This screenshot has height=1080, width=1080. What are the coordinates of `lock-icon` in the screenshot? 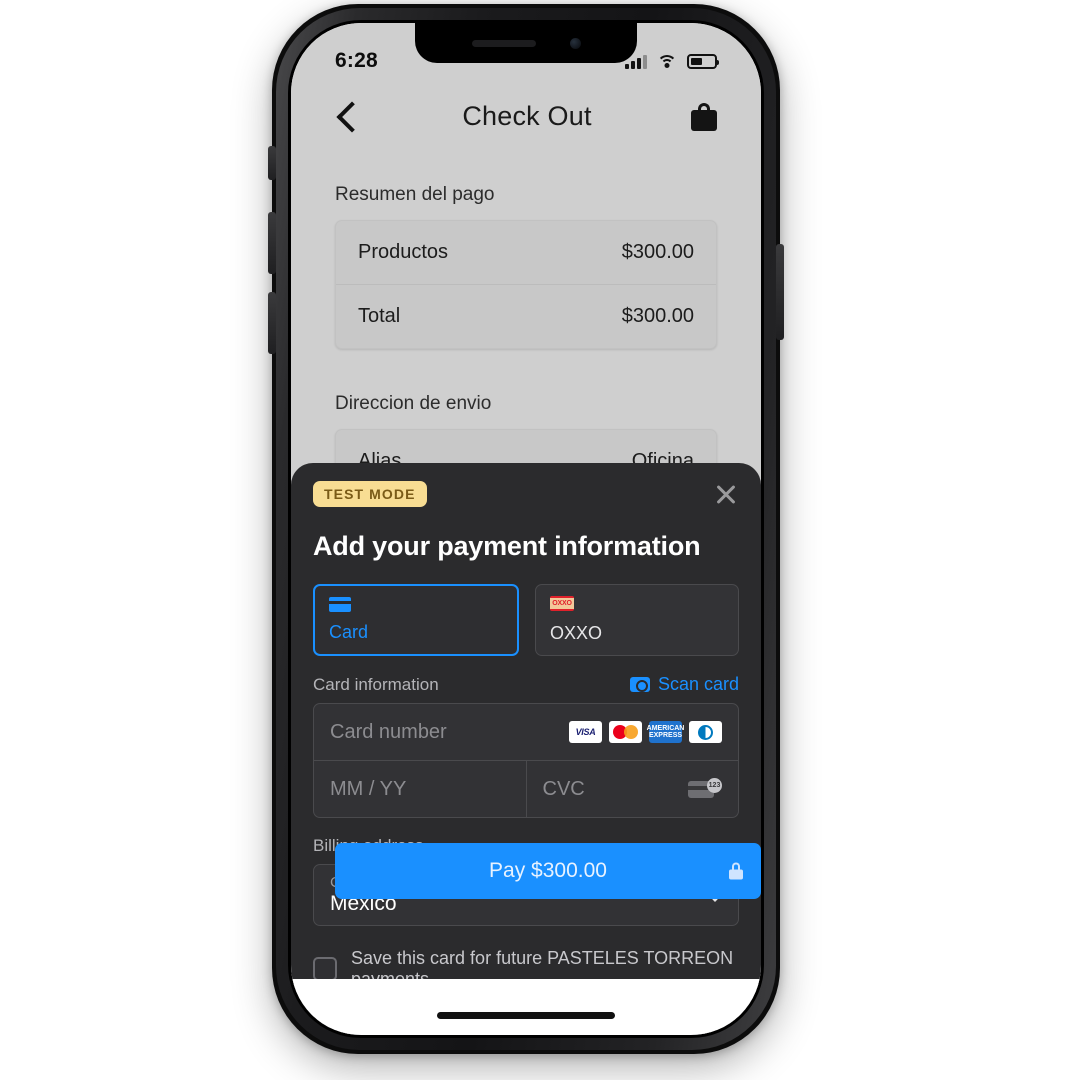 It's located at (736, 871).